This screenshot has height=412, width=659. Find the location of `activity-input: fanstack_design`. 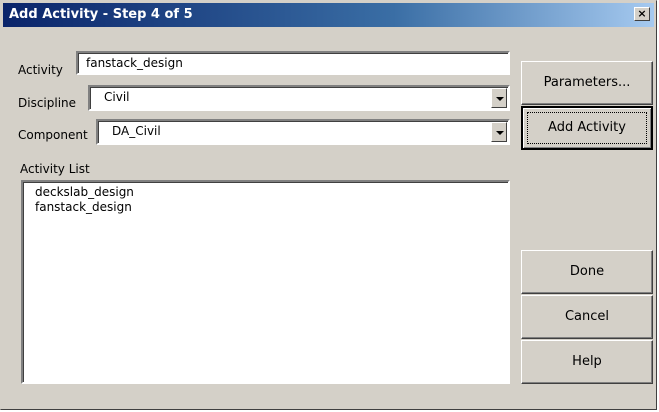

activity-input: fanstack_design is located at coordinates (293, 63).